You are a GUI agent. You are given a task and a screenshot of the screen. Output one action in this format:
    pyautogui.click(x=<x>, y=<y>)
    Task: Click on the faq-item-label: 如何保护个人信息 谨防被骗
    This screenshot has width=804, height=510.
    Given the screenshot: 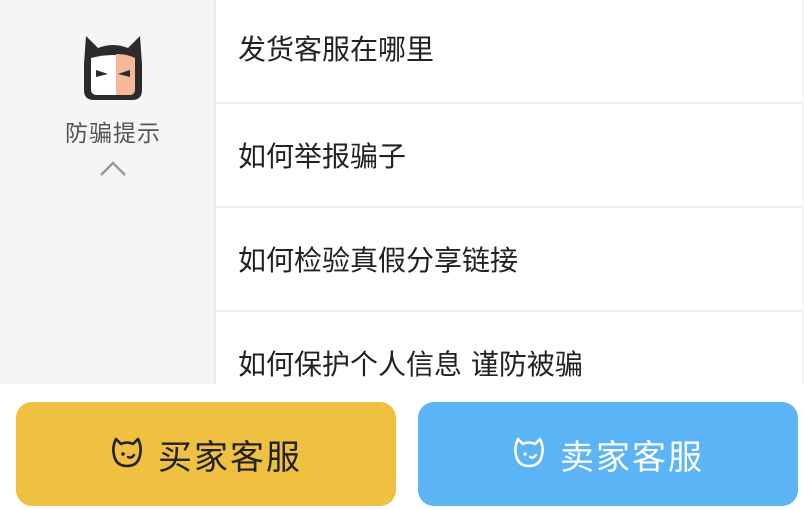 What is the action you would take?
    pyautogui.click(x=410, y=364)
    